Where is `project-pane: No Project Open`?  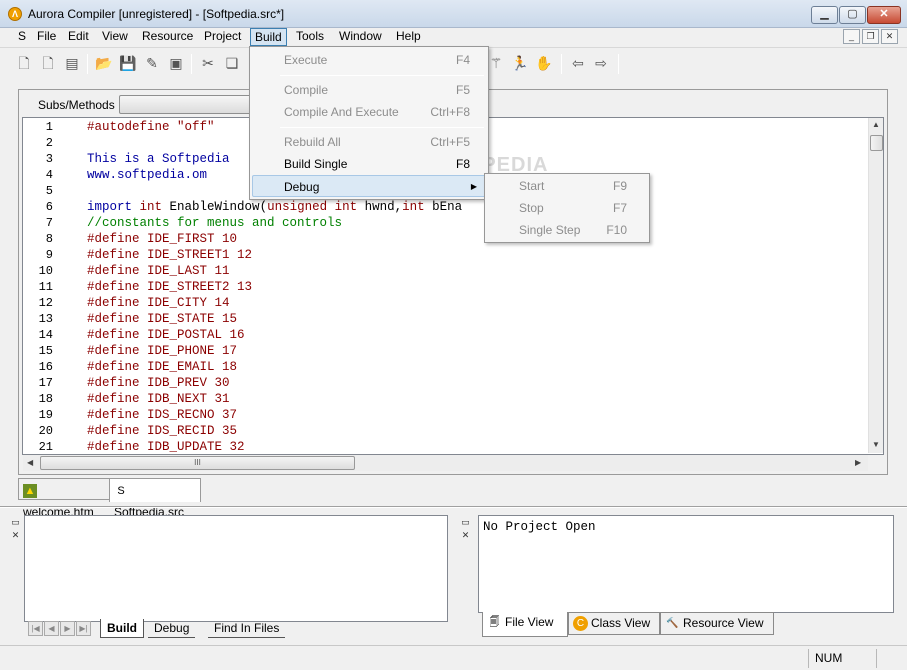 project-pane: No Project Open is located at coordinates (686, 564).